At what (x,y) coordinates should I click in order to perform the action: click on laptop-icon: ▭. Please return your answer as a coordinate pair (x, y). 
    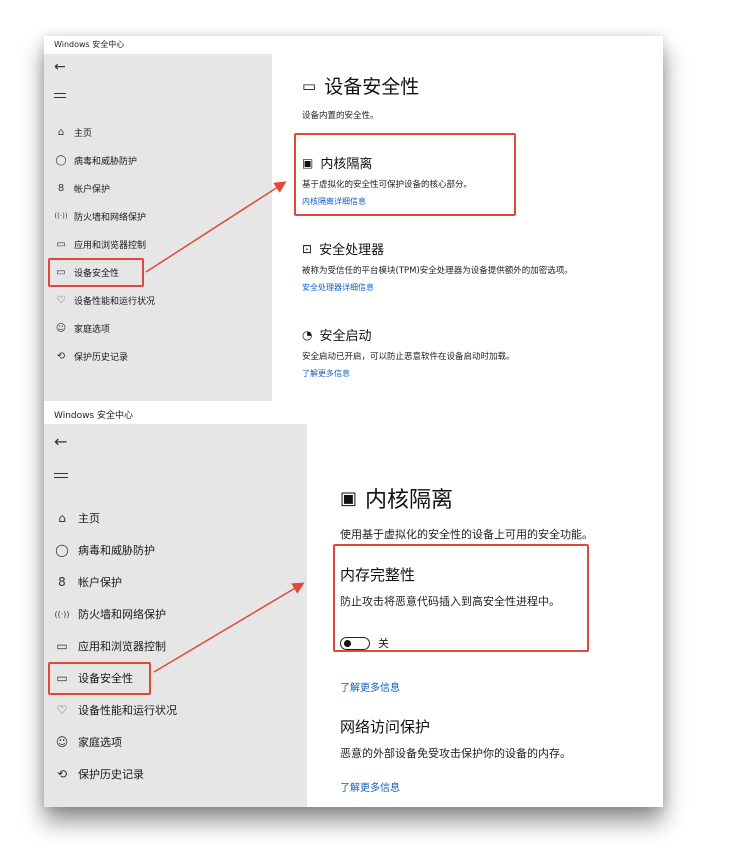
    Looking at the image, I should click on (309, 85).